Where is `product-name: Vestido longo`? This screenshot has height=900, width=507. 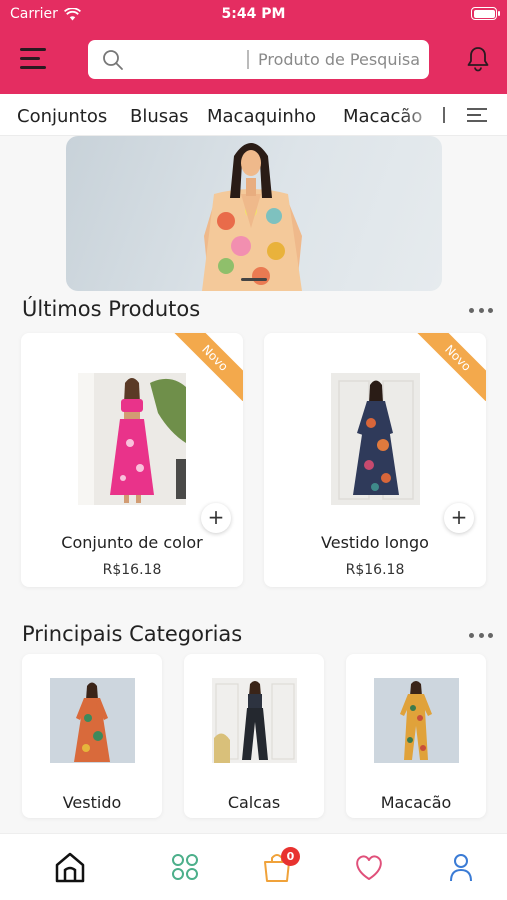 product-name: Vestido longo is located at coordinates (375, 542).